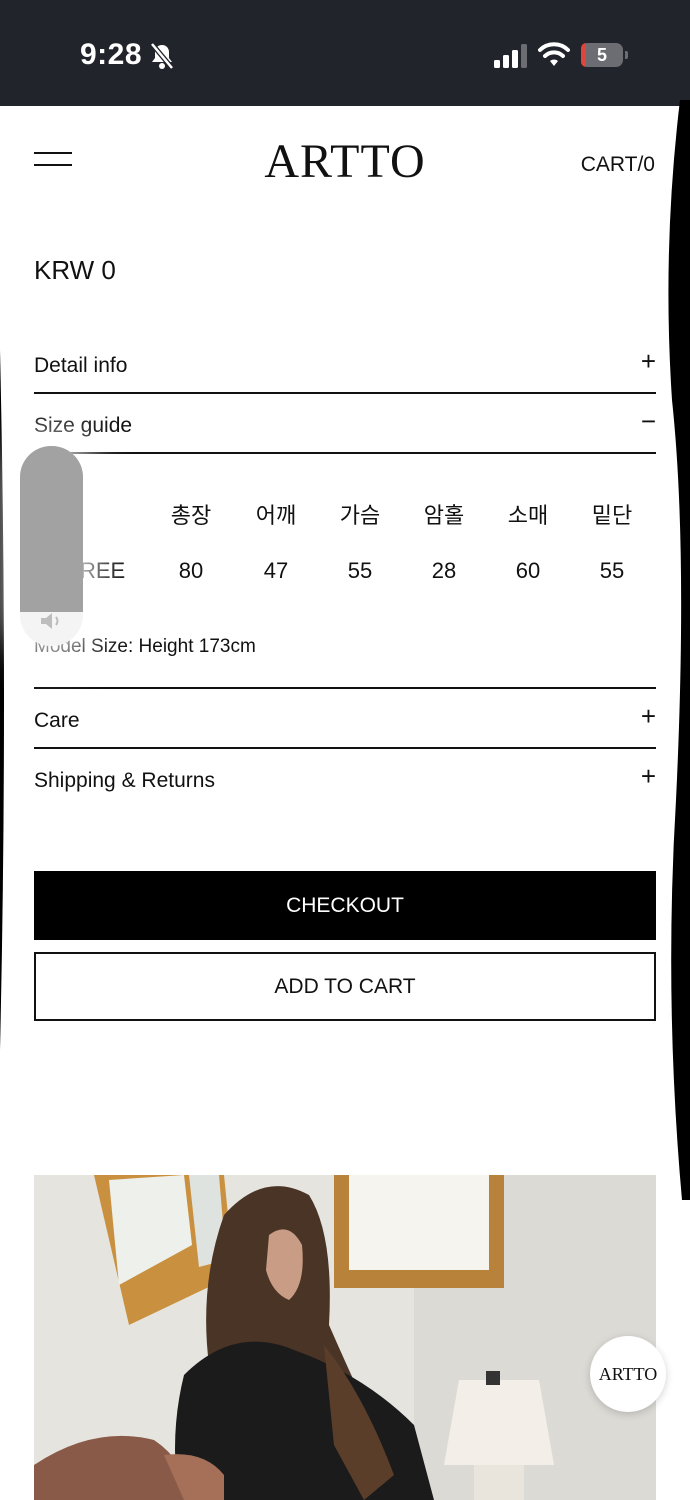 The height and width of the screenshot is (1500, 690). What do you see at coordinates (162, 56) in the screenshot?
I see `bell-off-icon` at bounding box center [162, 56].